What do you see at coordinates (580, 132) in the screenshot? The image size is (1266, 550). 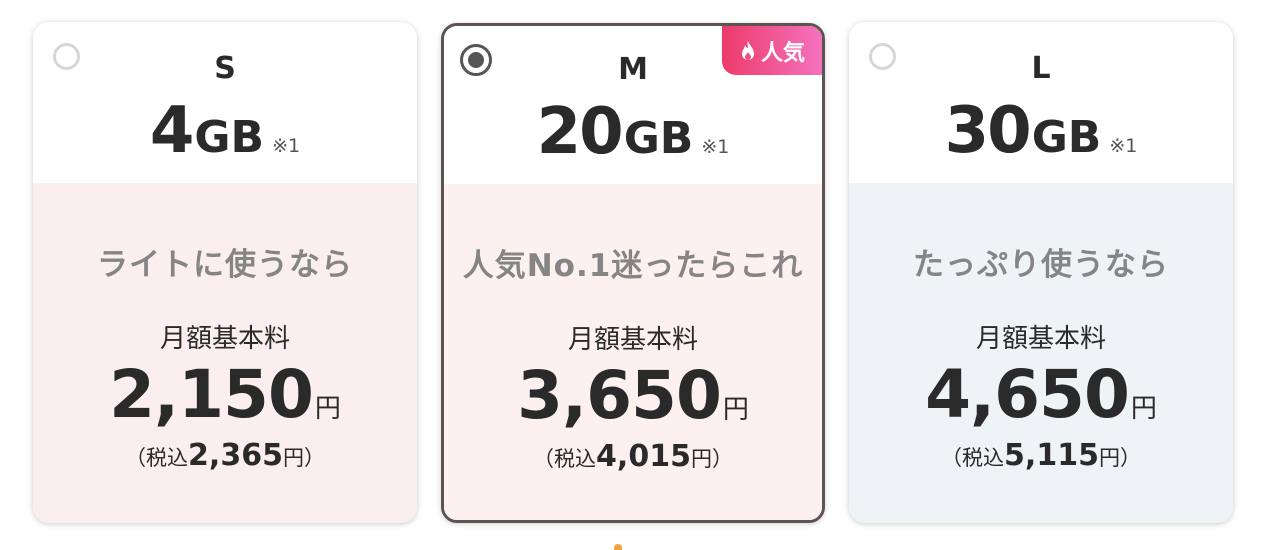 I see `data-amount-number: 20` at bounding box center [580, 132].